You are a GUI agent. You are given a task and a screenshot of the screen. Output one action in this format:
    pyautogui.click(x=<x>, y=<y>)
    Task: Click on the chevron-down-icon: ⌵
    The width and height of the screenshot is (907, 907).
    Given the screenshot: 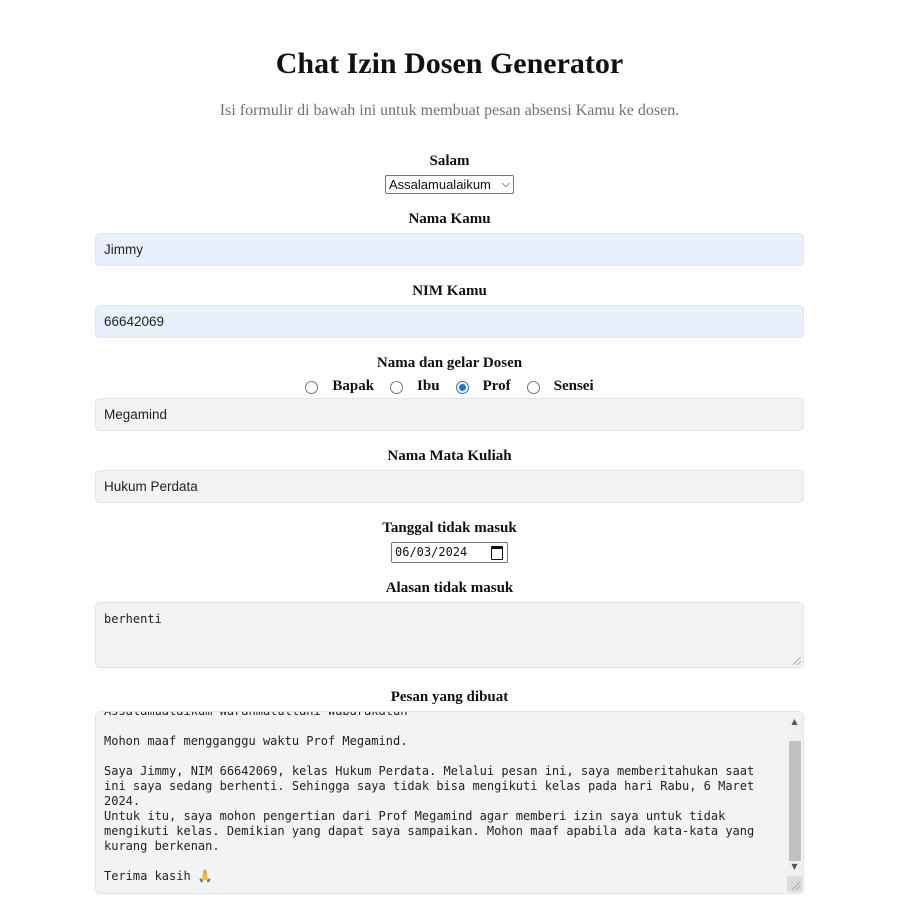 What is the action you would take?
    pyautogui.click(x=505, y=184)
    